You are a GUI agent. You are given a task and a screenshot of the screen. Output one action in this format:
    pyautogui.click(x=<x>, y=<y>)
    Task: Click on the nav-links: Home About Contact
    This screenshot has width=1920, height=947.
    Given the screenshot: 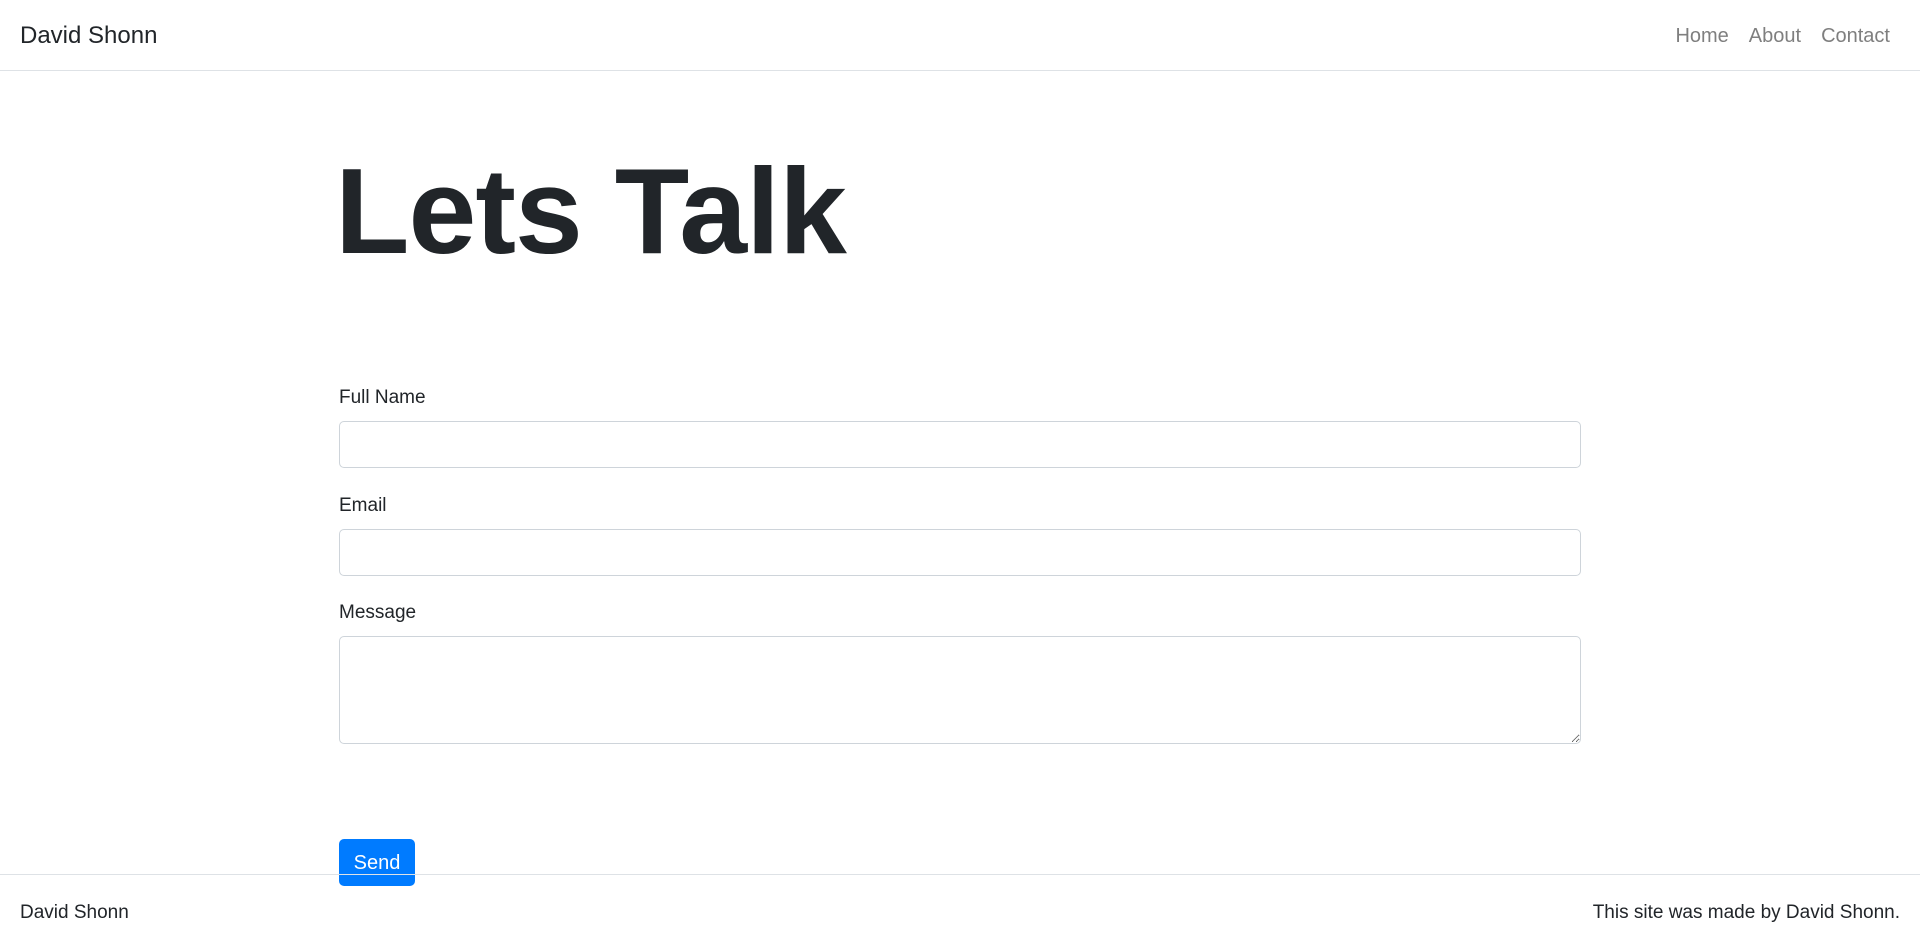 What is the action you would take?
    pyautogui.click(x=1782, y=36)
    